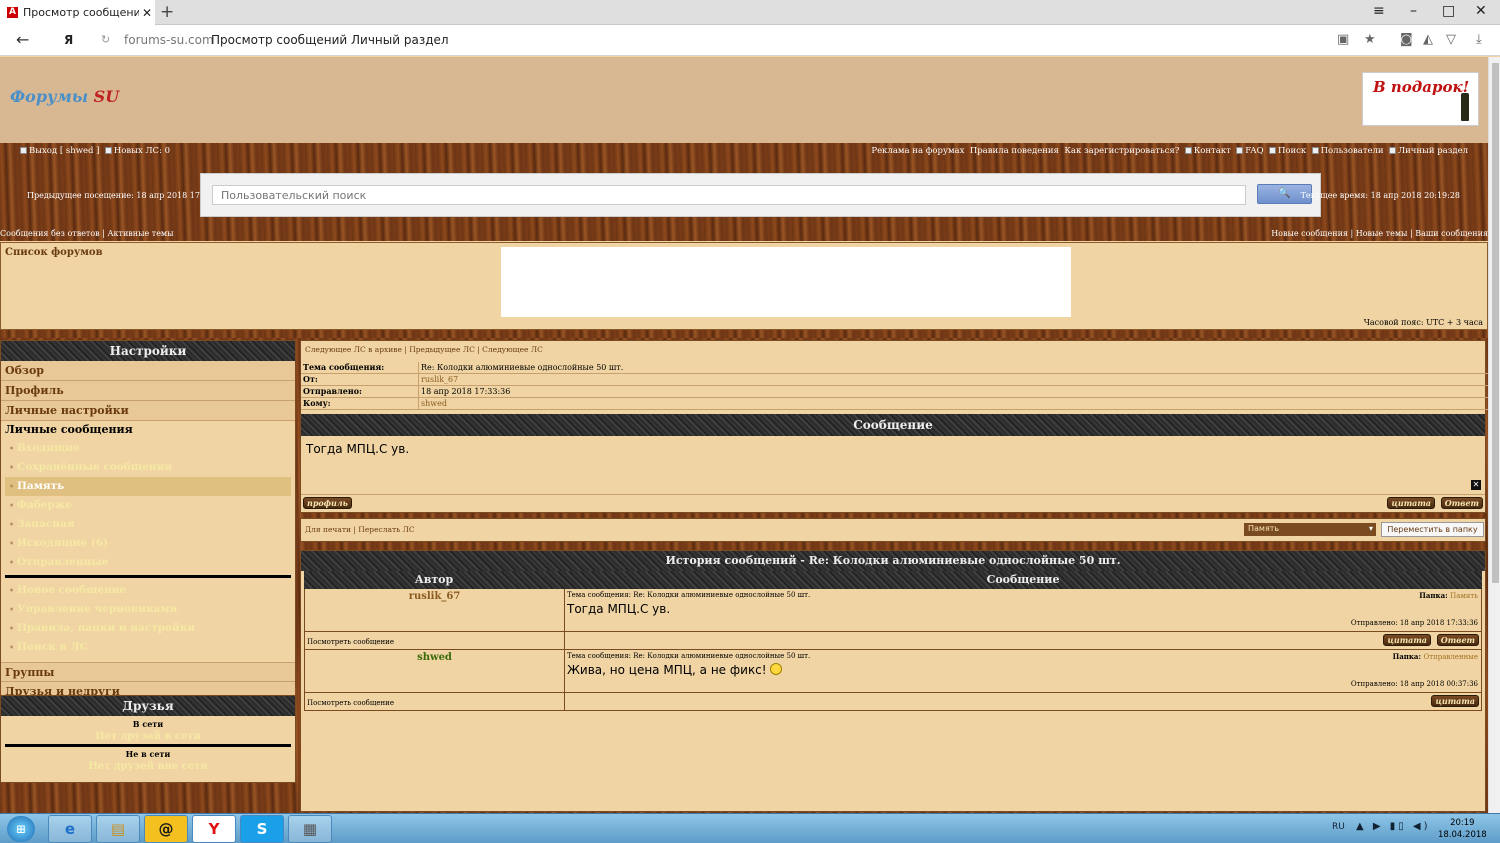 The image size is (1500, 843). Describe the element at coordinates (148, 391) in the screenshot. I see `tab-profile: Профиль` at that location.